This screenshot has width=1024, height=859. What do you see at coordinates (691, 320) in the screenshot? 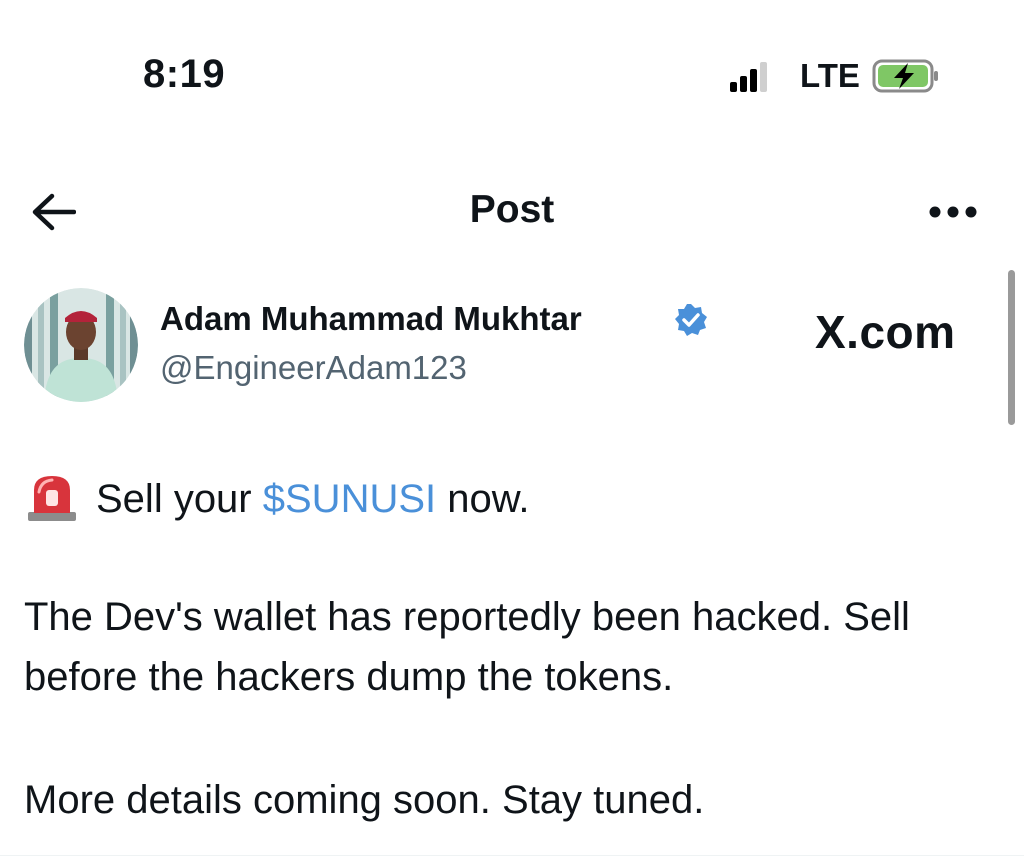
I see `verified-badge-icon` at bounding box center [691, 320].